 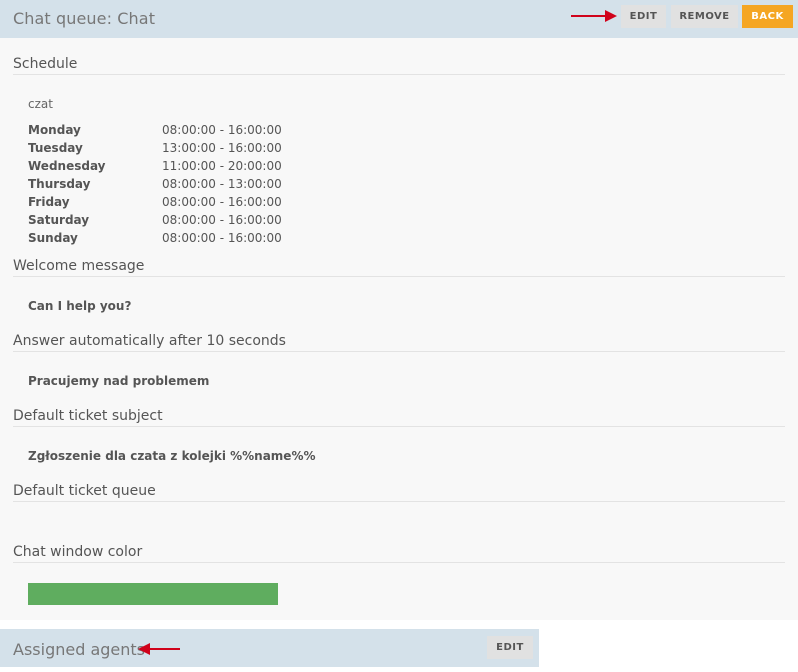 What do you see at coordinates (159, 649) in the screenshot?
I see `arrow-left-icon` at bounding box center [159, 649].